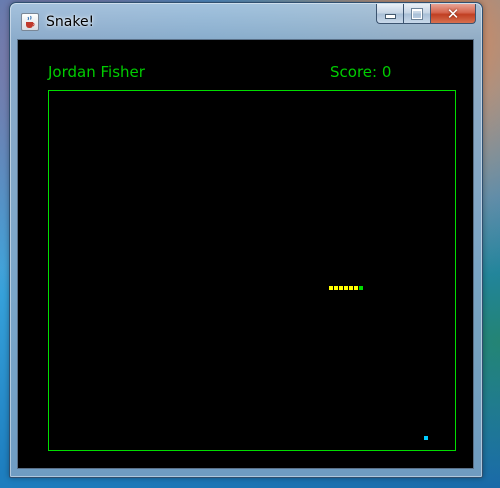  Describe the element at coordinates (361, 288) in the screenshot. I see `snake-head` at that location.